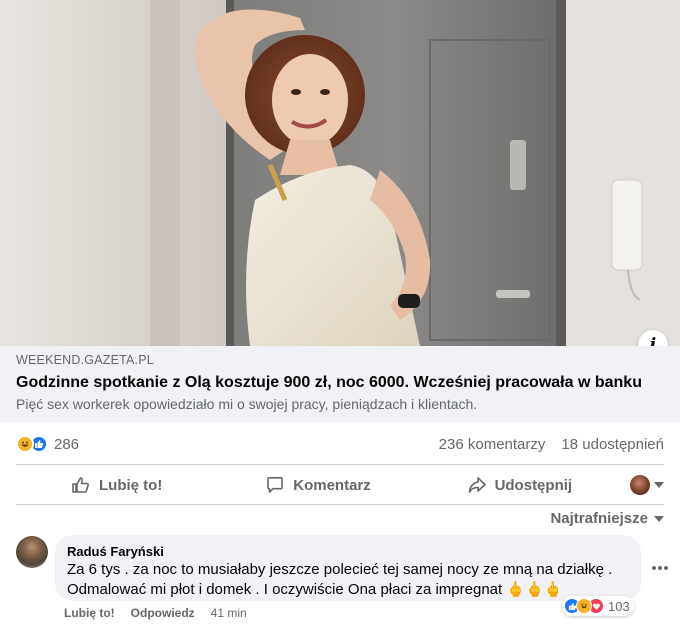  I want to click on comment-like-link: Lubię to!, so click(89, 613).